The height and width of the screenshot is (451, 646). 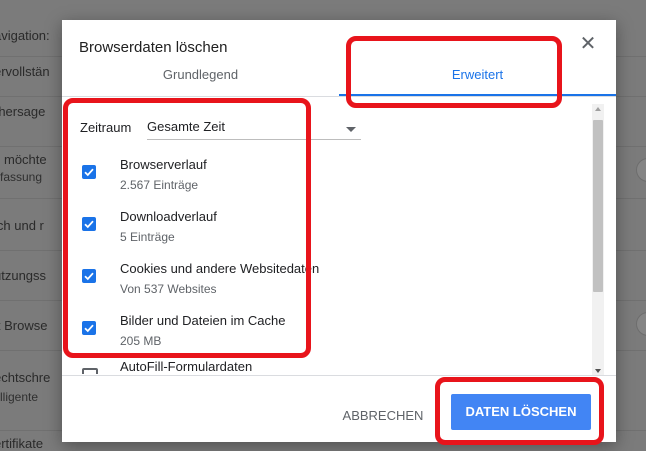 I want to click on list-item-cache: Bilder und Dateien im Cache 205 MB, so click(x=322, y=330).